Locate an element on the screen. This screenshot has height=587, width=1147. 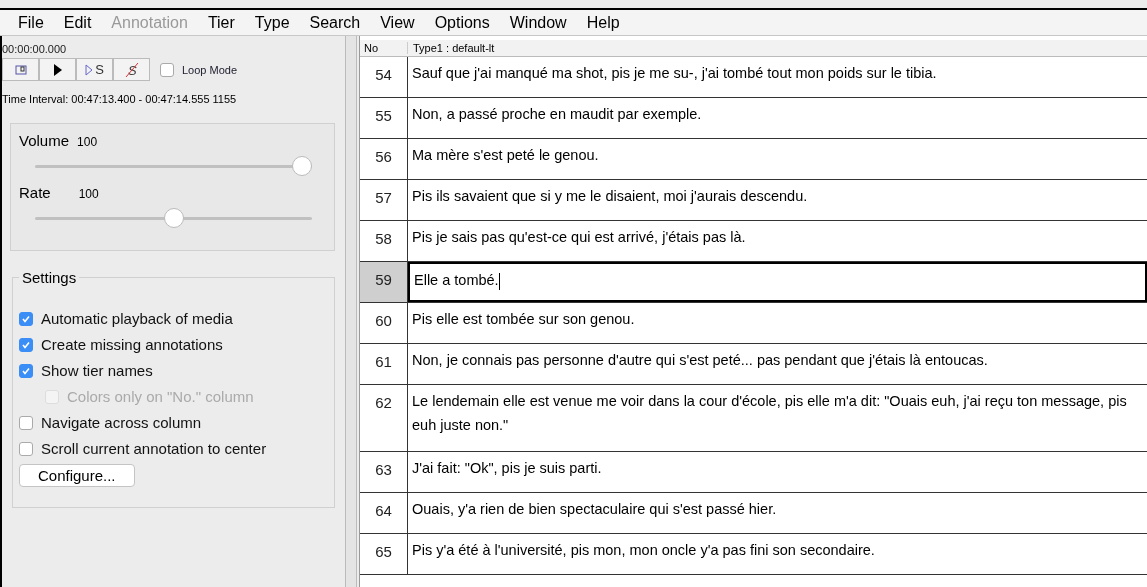
annotation-cell: Le lendemain elle est venue me voir dans la cour d'école, pis elle m'a dit: "Ouais euh, j'ai reçu ton message, pis euh juste non." is located at coordinates (777, 418).